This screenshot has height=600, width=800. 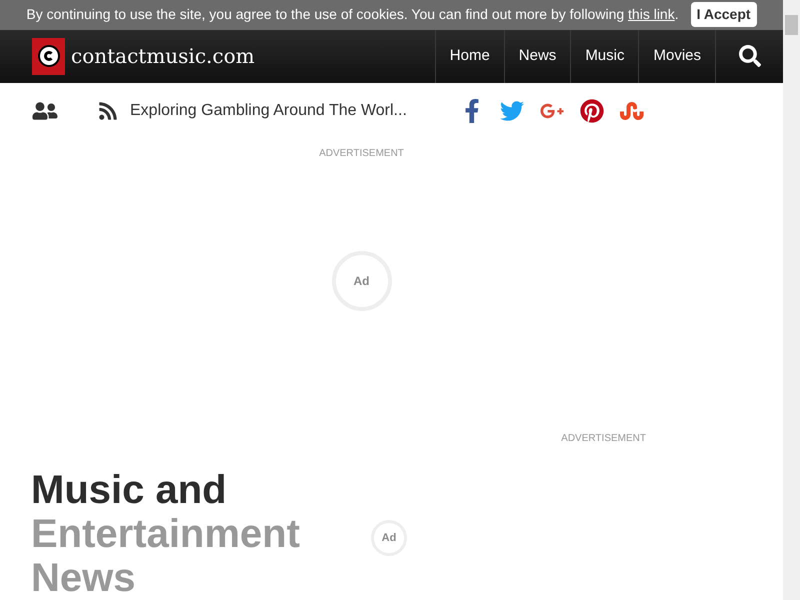 What do you see at coordinates (108, 111) in the screenshot?
I see `rss-icon` at bounding box center [108, 111].